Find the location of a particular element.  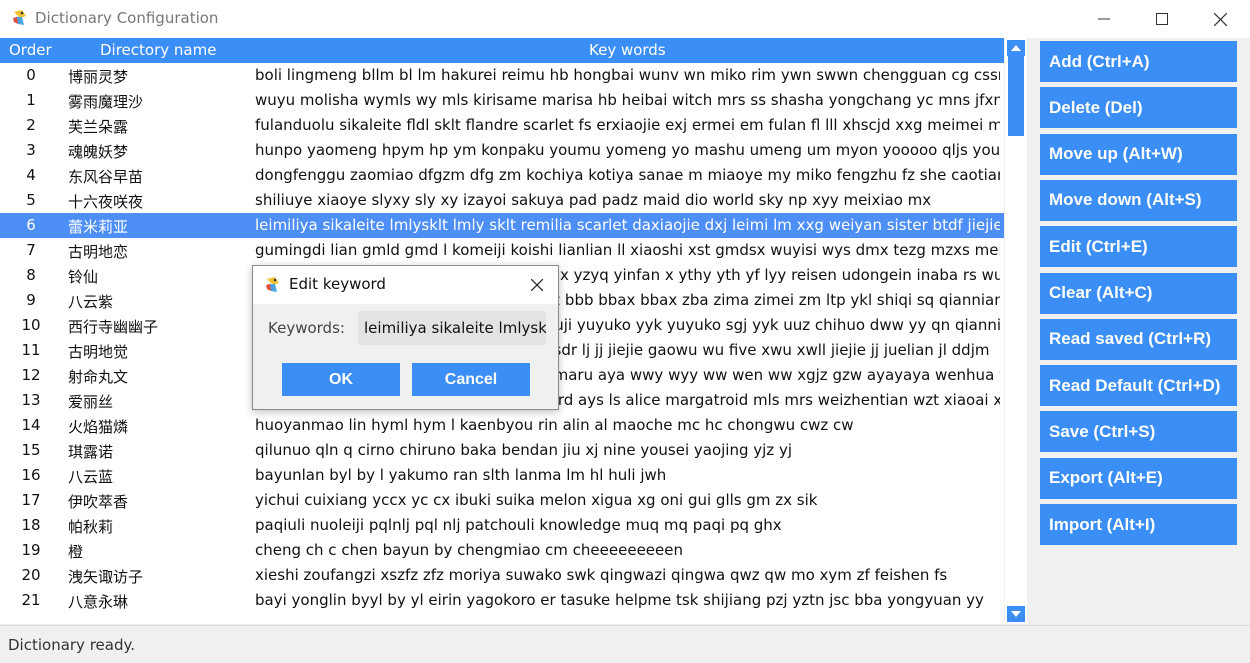

scroll-down-button is located at coordinates (1016, 614).